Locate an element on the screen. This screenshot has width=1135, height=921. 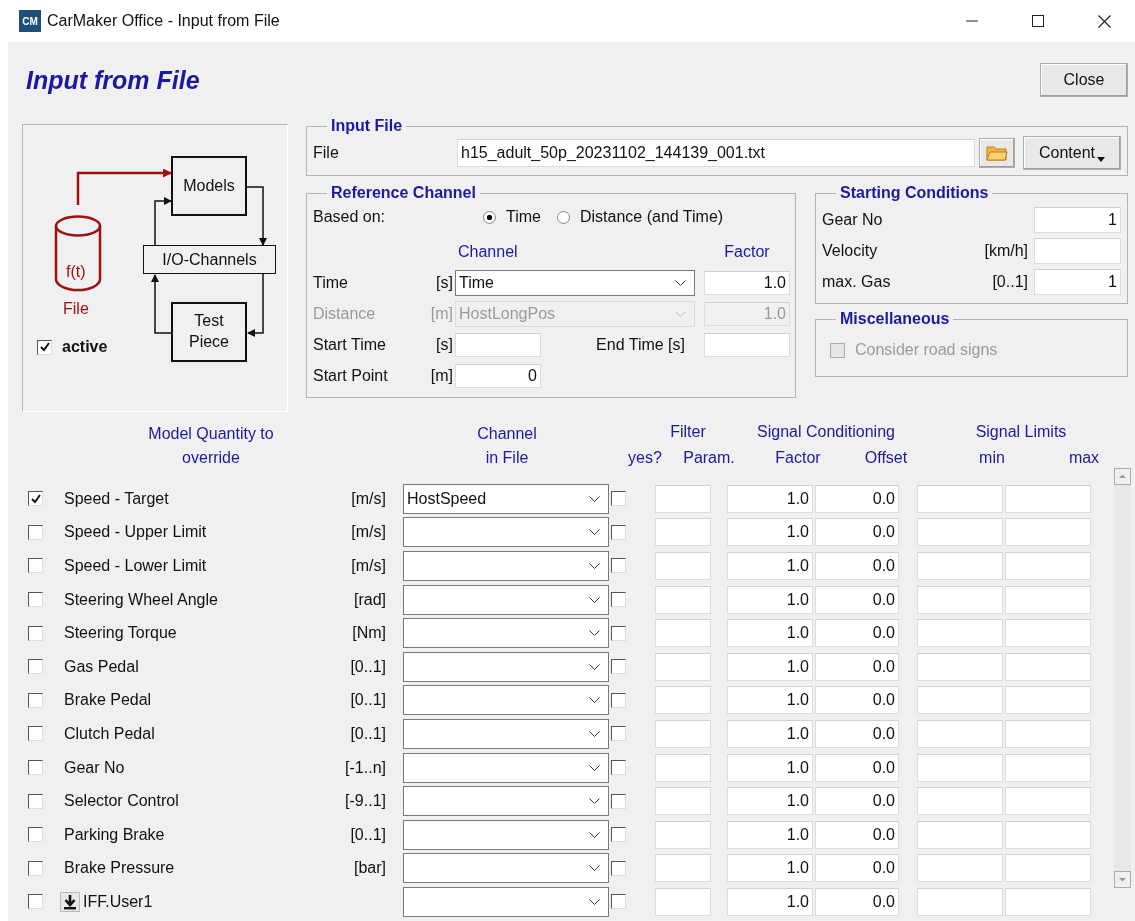
app-icon: CM is located at coordinates (30, 21).